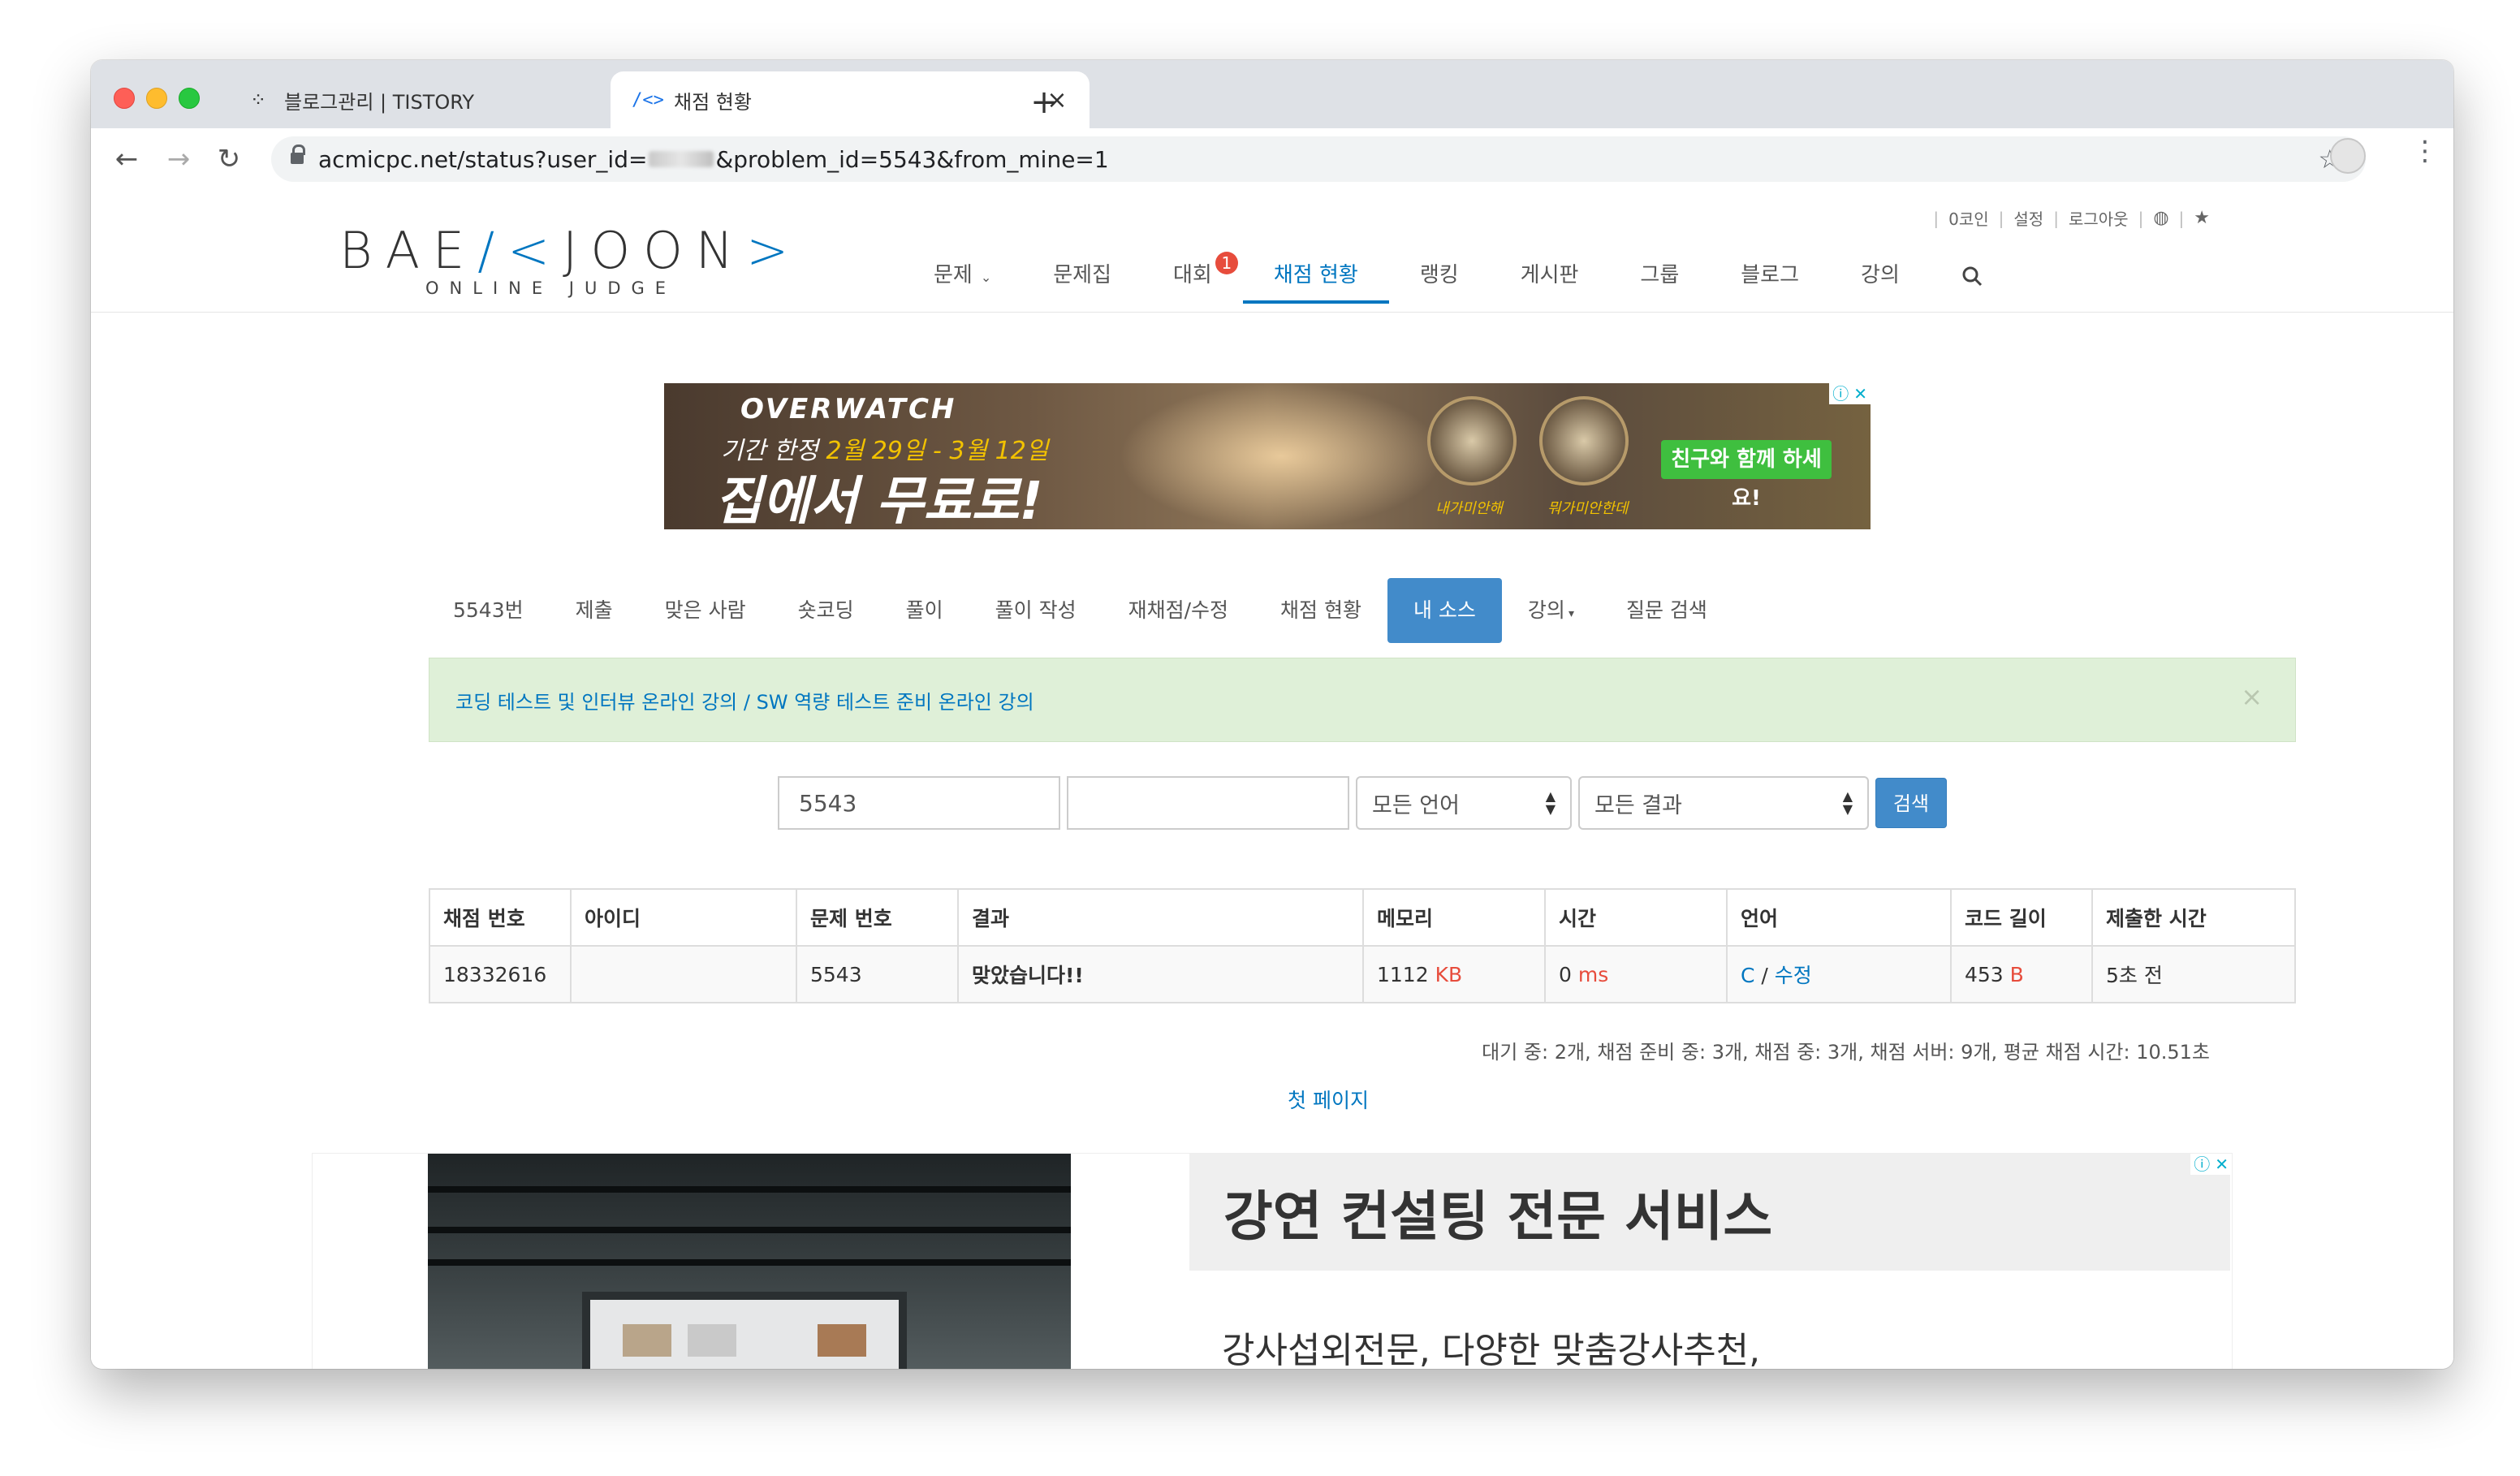 This screenshot has width=2520, height=1476. I want to click on search-icon, so click(1972, 275).